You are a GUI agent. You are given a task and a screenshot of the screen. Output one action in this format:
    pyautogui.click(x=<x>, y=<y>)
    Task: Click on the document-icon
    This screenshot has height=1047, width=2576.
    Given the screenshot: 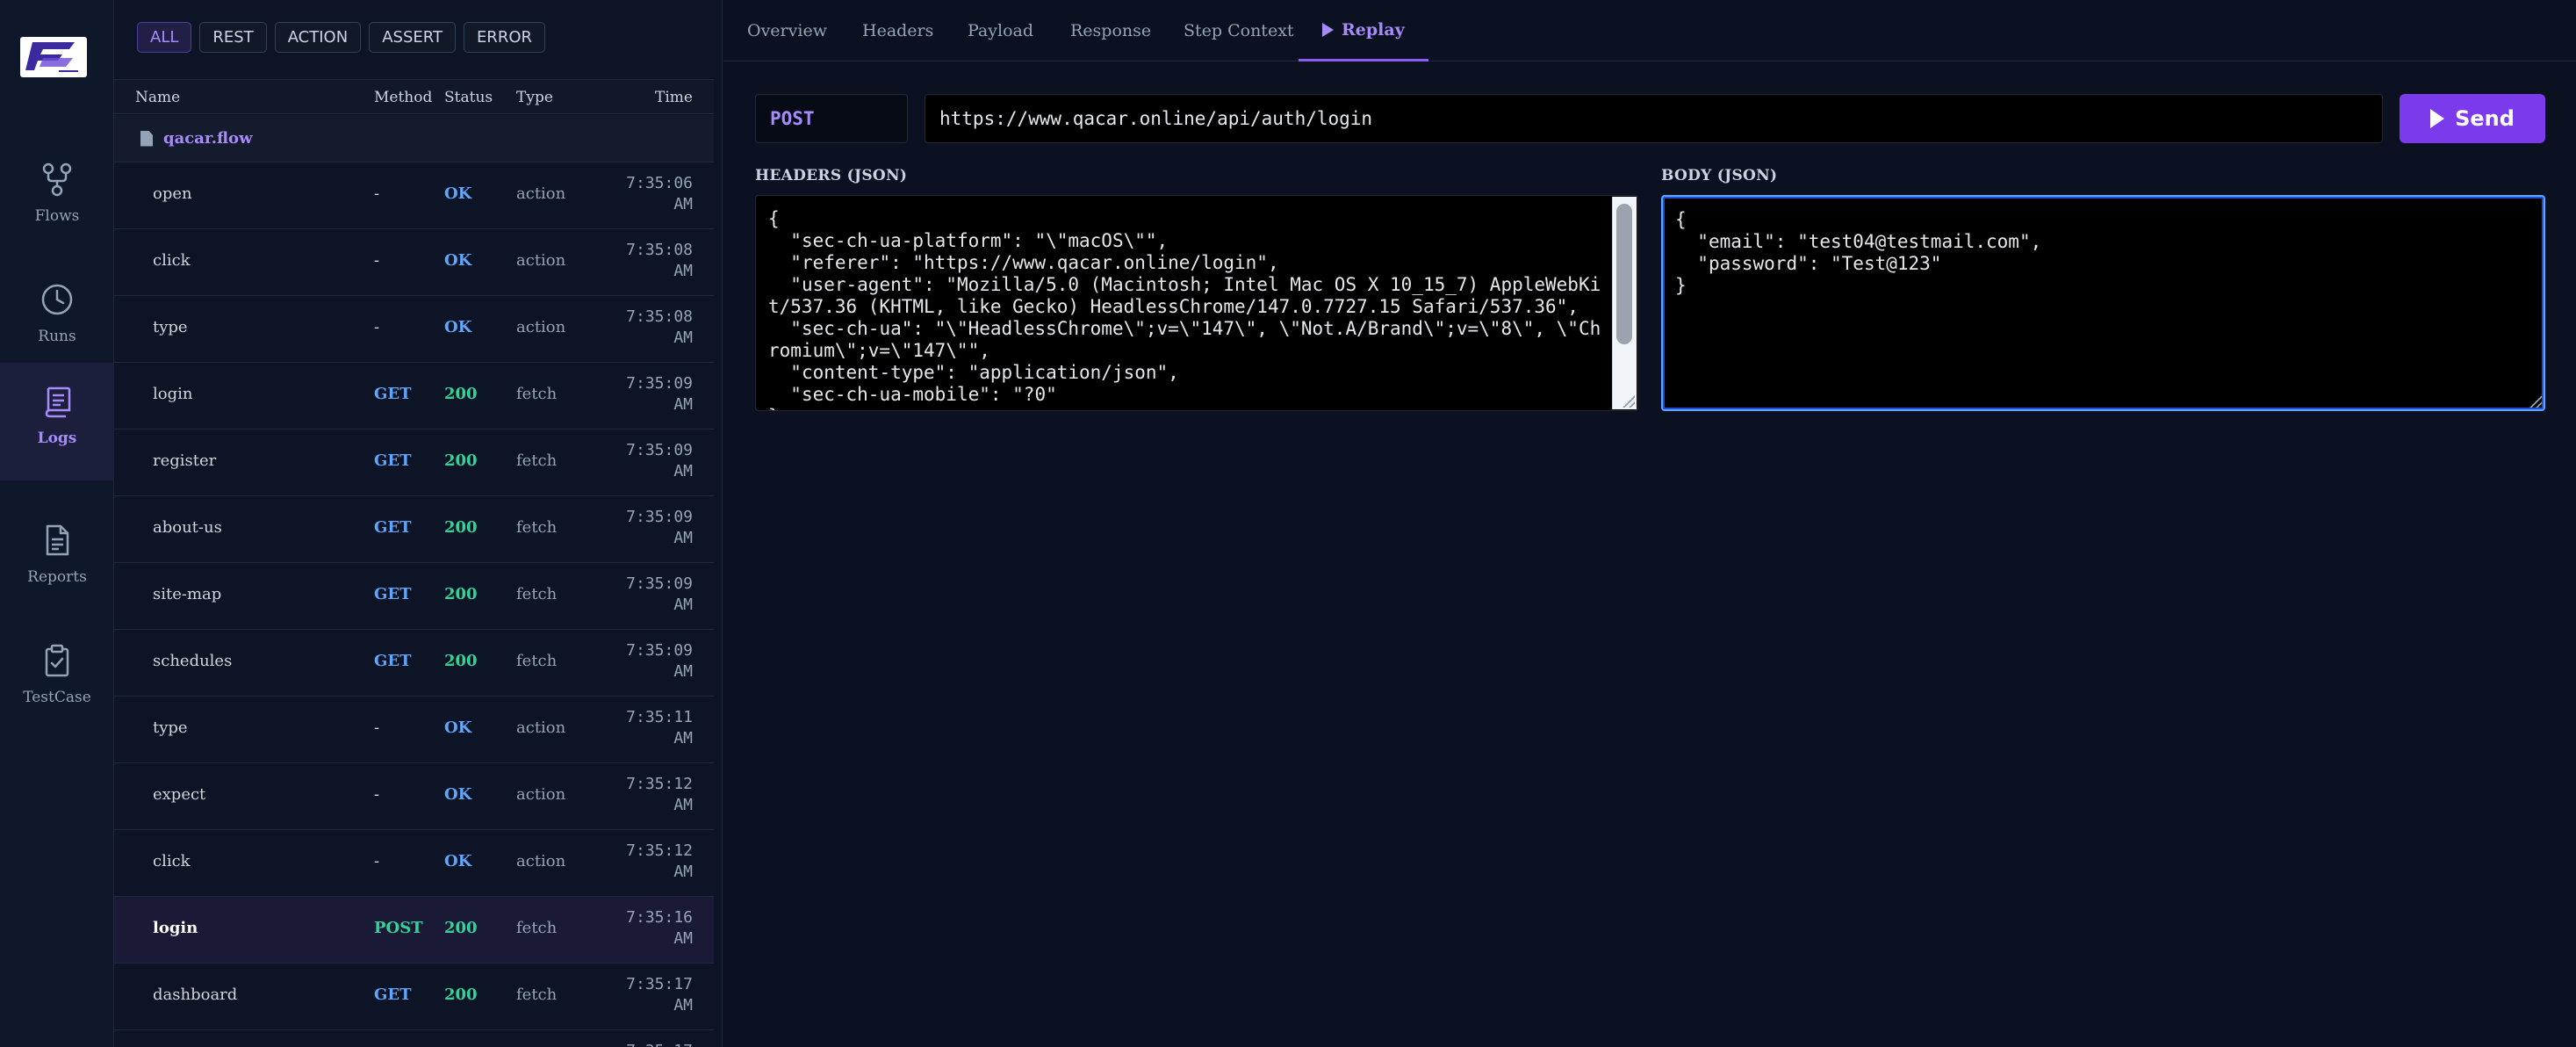 What is the action you would take?
    pyautogui.click(x=57, y=540)
    